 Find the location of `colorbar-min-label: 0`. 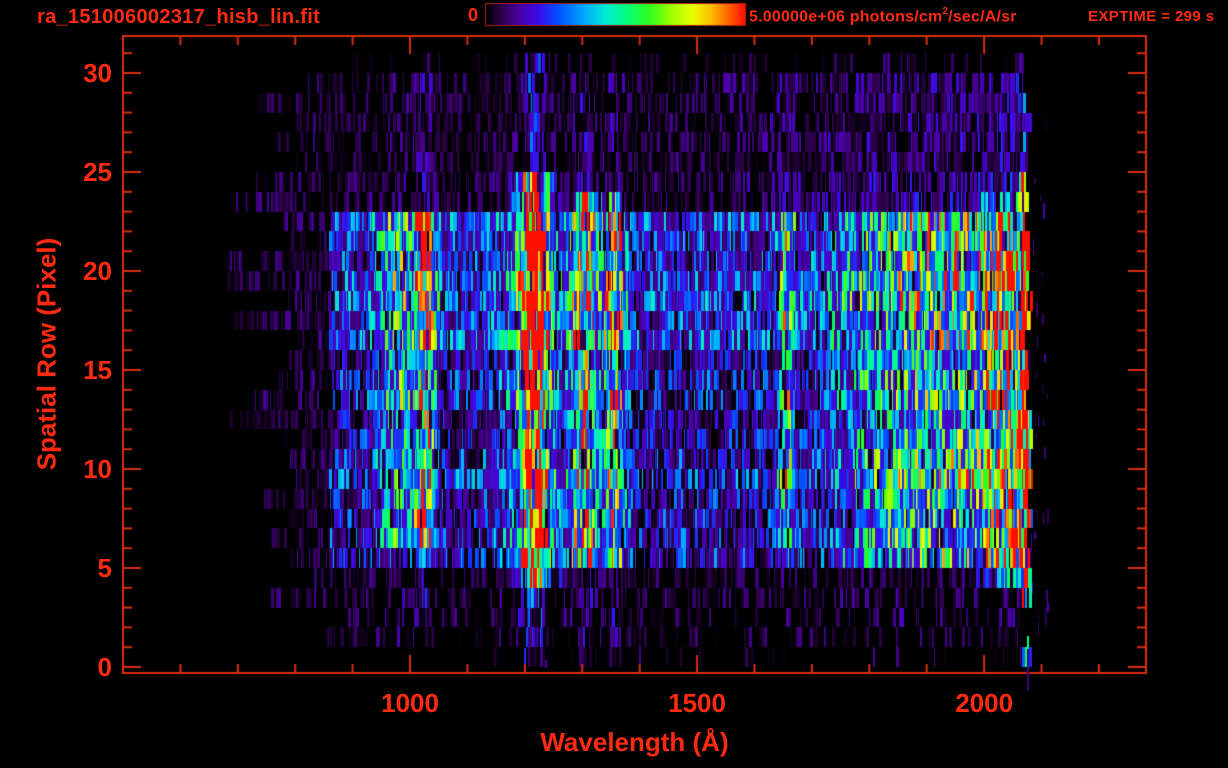

colorbar-min-label: 0 is located at coordinates (472, 15).